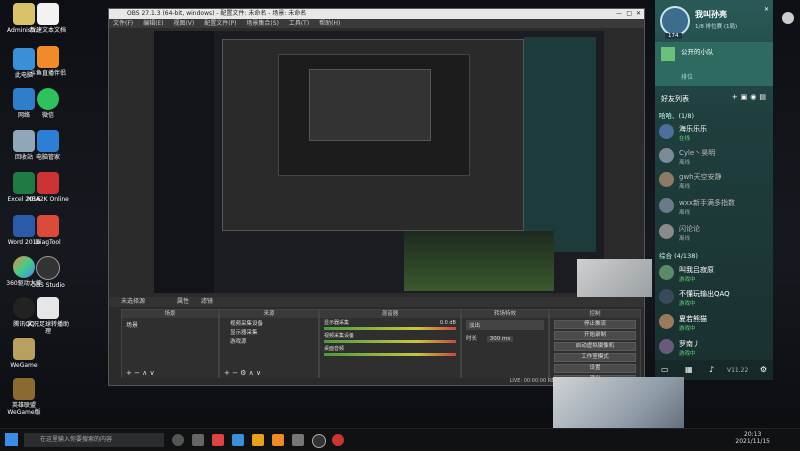  What do you see at coordinates (153, 23) in the screenshot?
I see `menu-edit: 编辑(E)` at bounding box center [153, 23].